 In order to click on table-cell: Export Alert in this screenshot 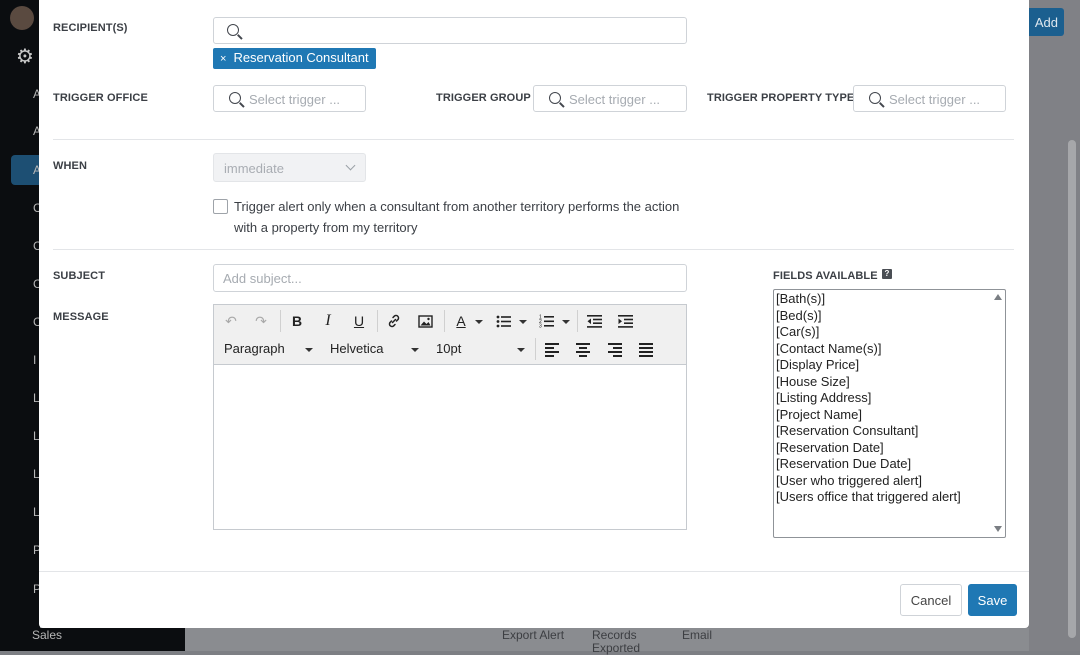, I will do `click(533, 635)`.